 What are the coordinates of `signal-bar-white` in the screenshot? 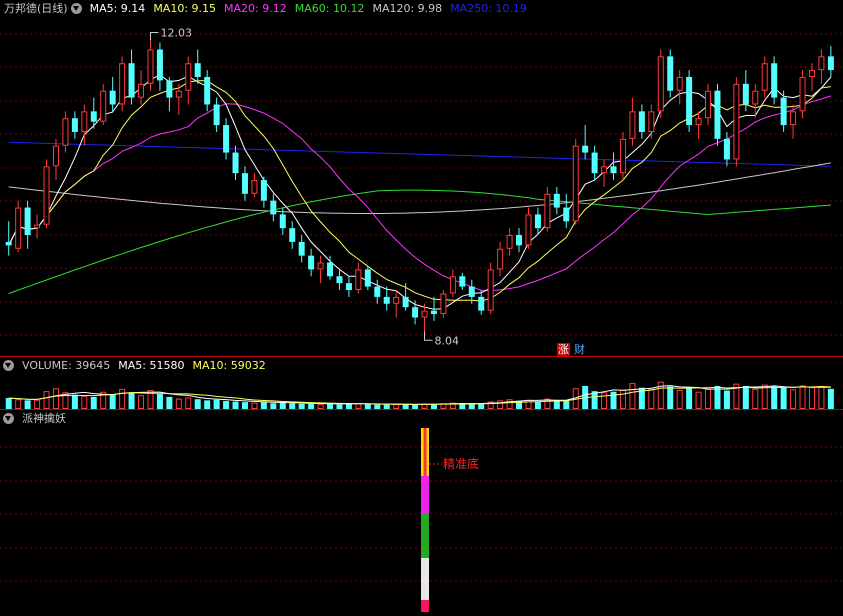 It's located at (425, 579).